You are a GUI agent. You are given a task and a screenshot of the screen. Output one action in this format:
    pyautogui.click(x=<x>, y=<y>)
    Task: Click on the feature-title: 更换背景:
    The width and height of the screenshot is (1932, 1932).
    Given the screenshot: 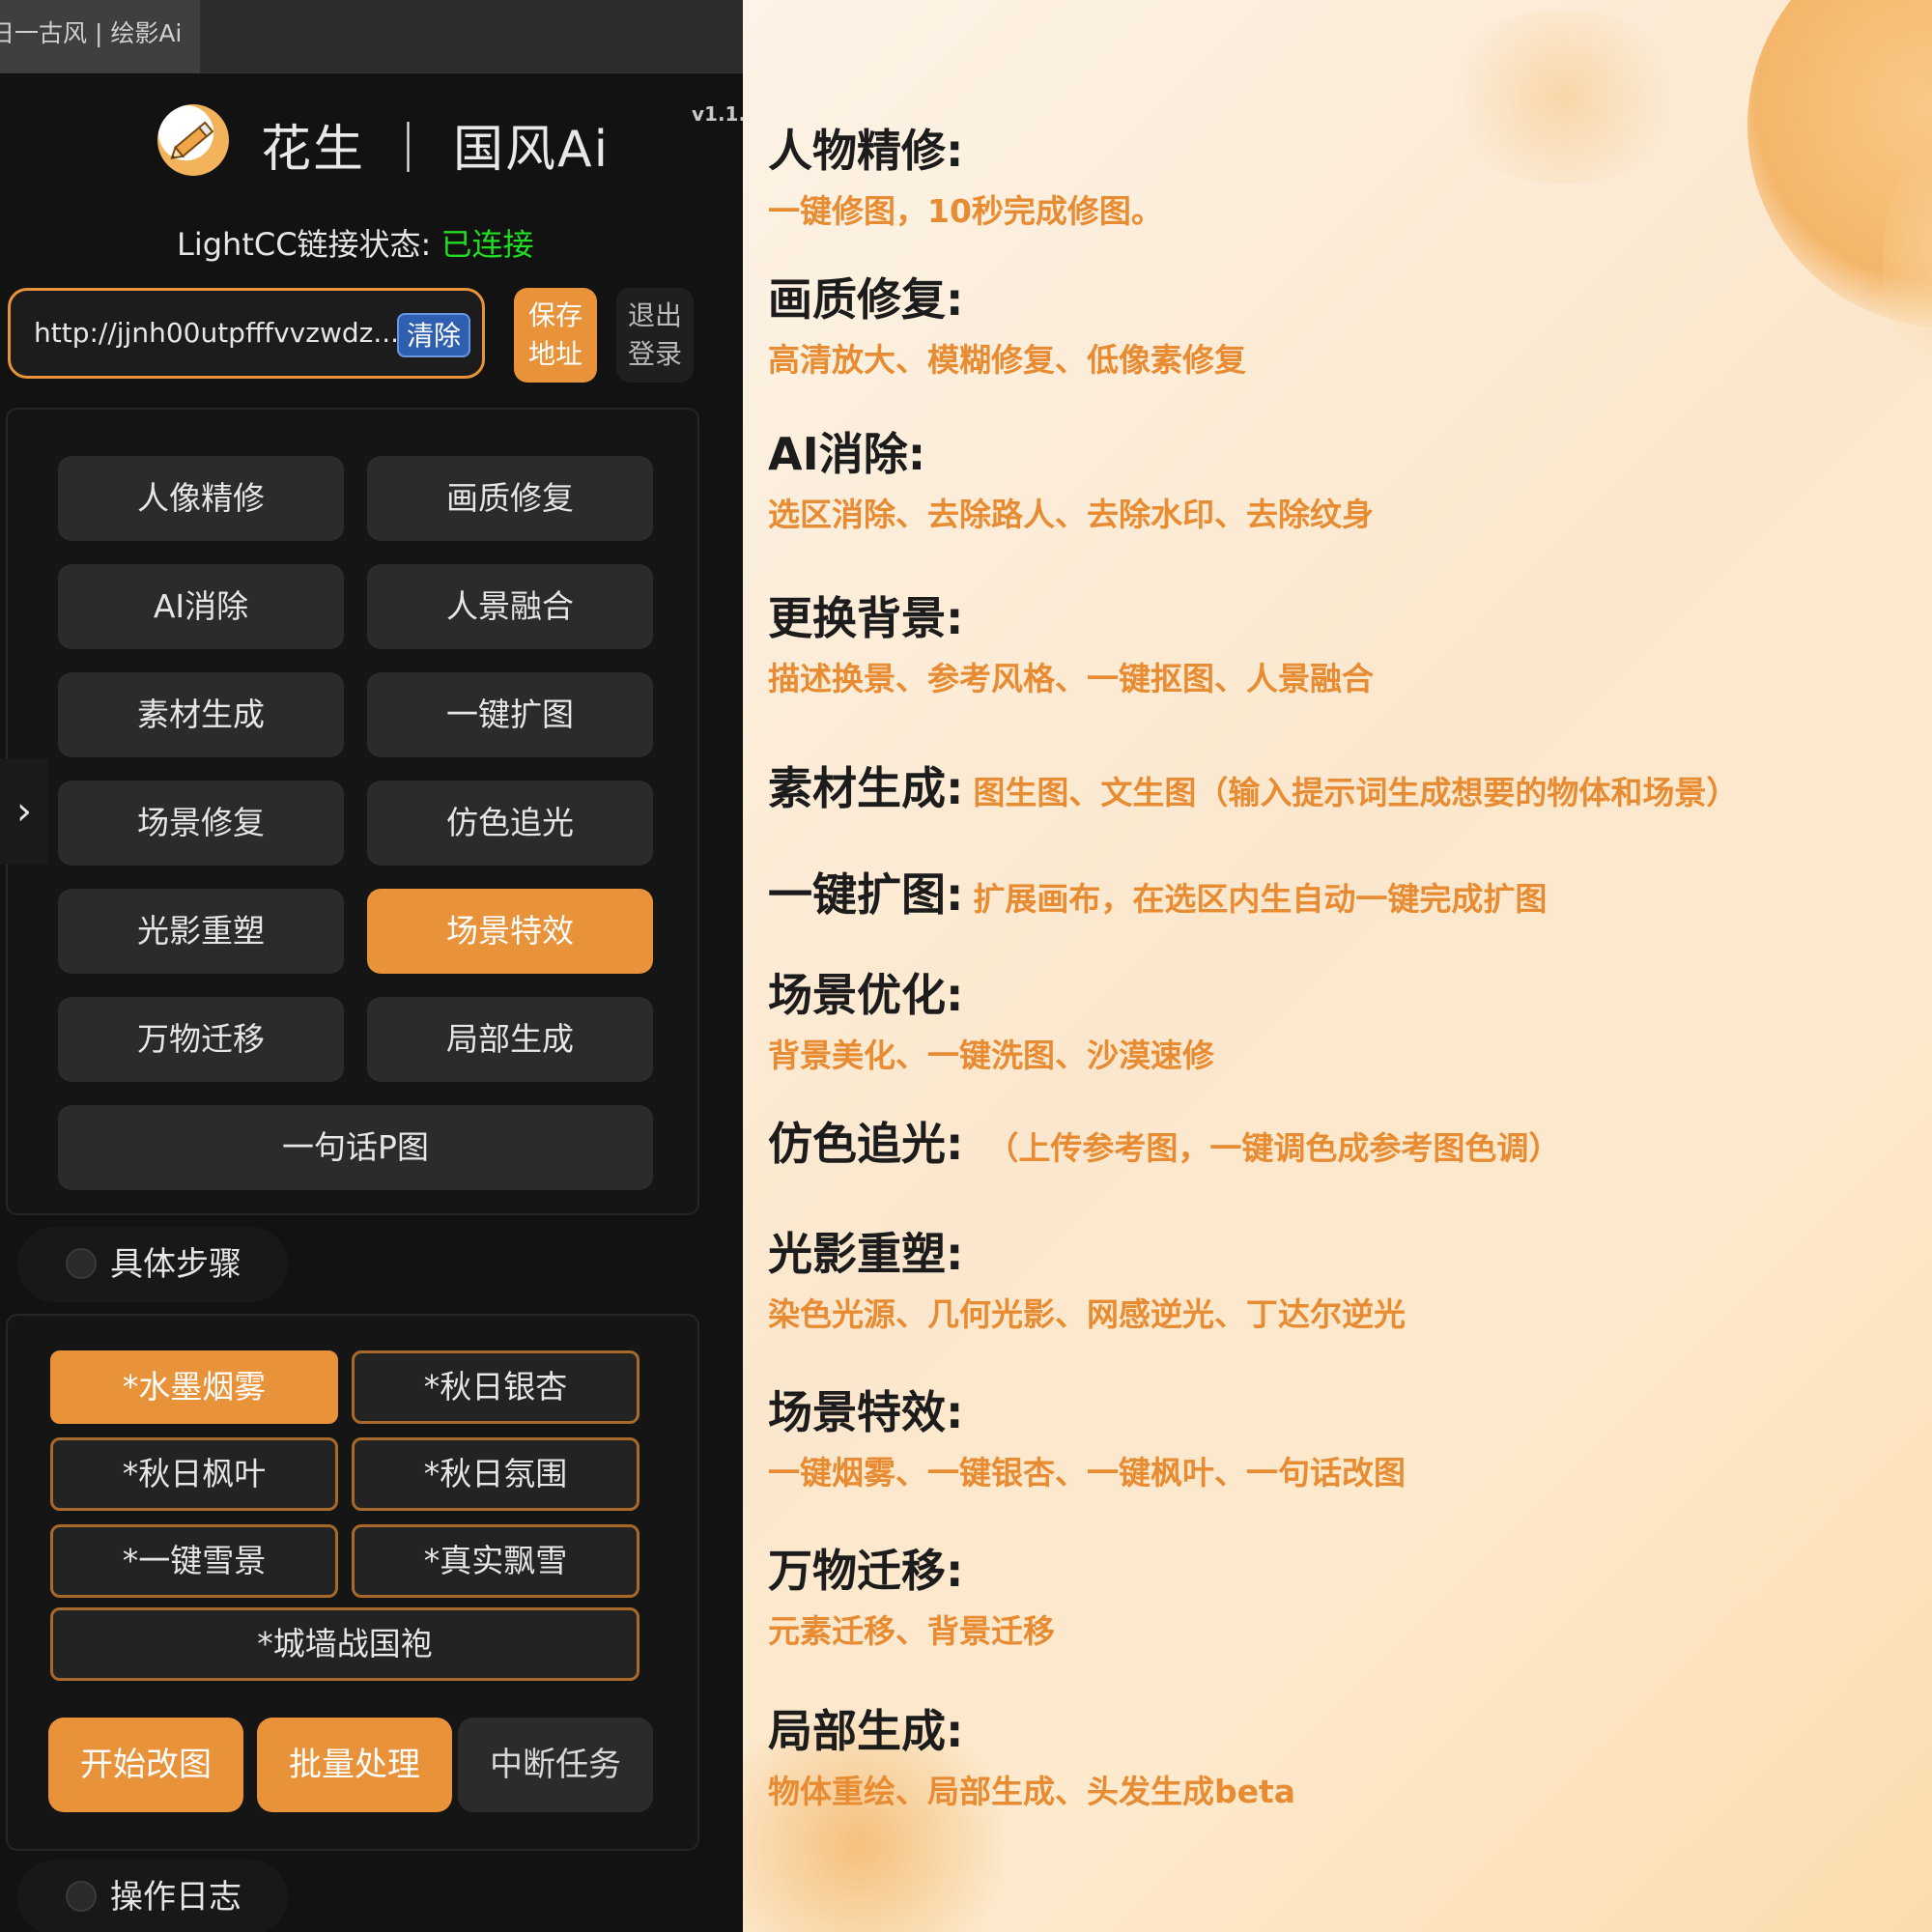 What is the action you would take?
    pyautogui.click(x=866, y=618)
    